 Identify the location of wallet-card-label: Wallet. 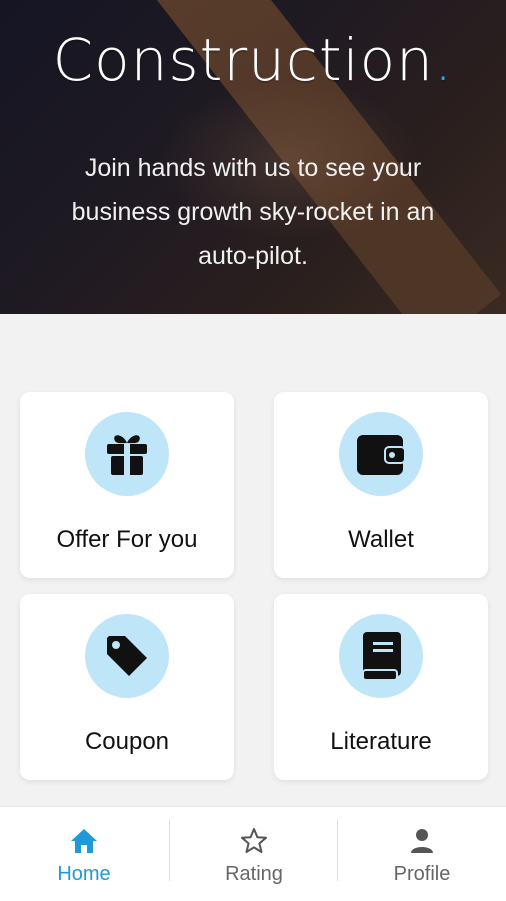
(381, 539).